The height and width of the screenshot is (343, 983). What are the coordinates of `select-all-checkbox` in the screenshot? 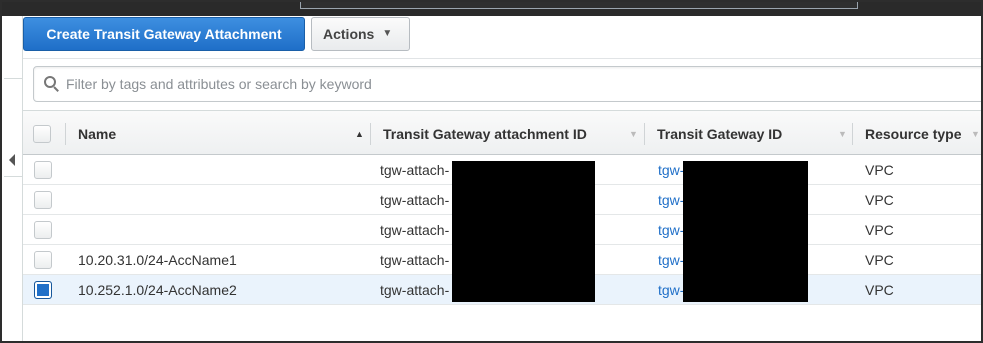 It's located at (42, 133).